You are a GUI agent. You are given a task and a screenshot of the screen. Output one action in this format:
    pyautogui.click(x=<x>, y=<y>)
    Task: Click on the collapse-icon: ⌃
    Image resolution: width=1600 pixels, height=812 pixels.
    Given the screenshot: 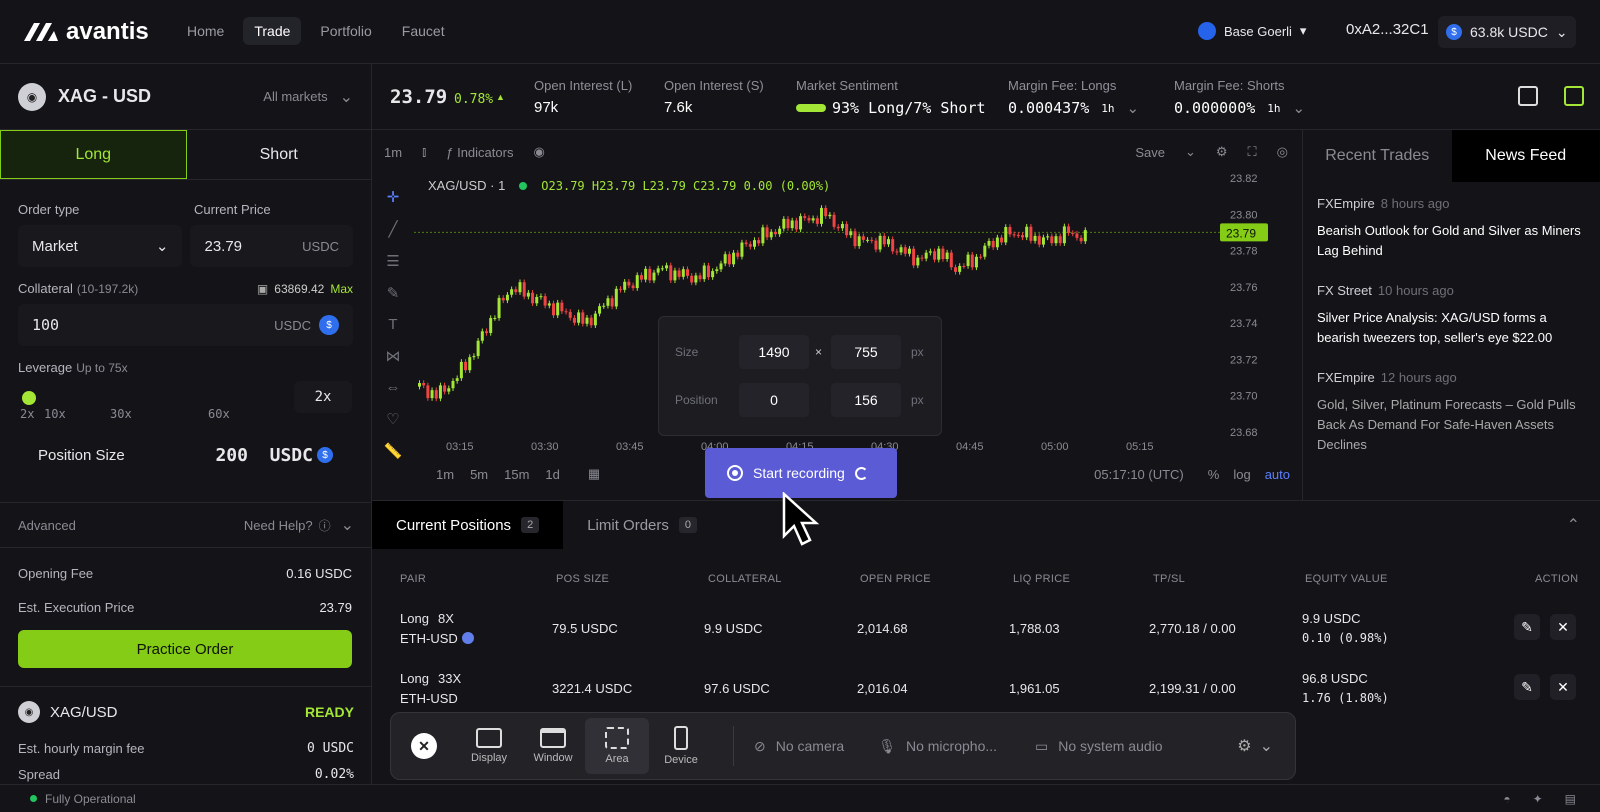 What is the action you would take?
    pyautogui.click(x=1573, y=525)
    